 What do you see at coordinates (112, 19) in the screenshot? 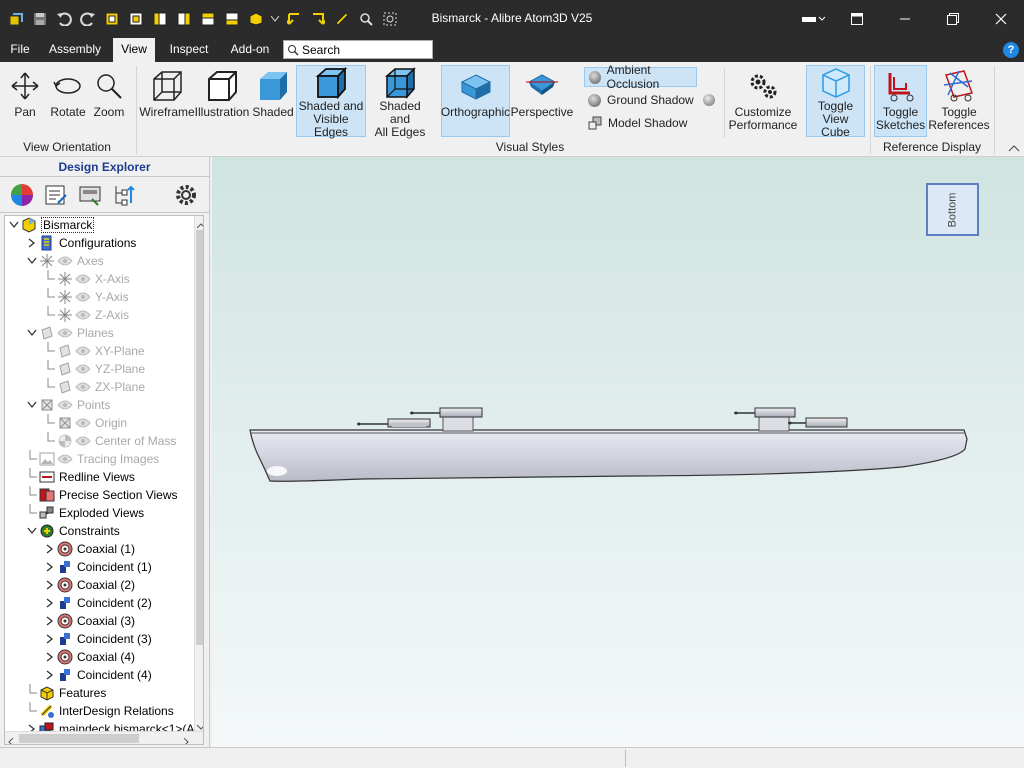
I see `view-front-icon` at bounding box center [112, 19].